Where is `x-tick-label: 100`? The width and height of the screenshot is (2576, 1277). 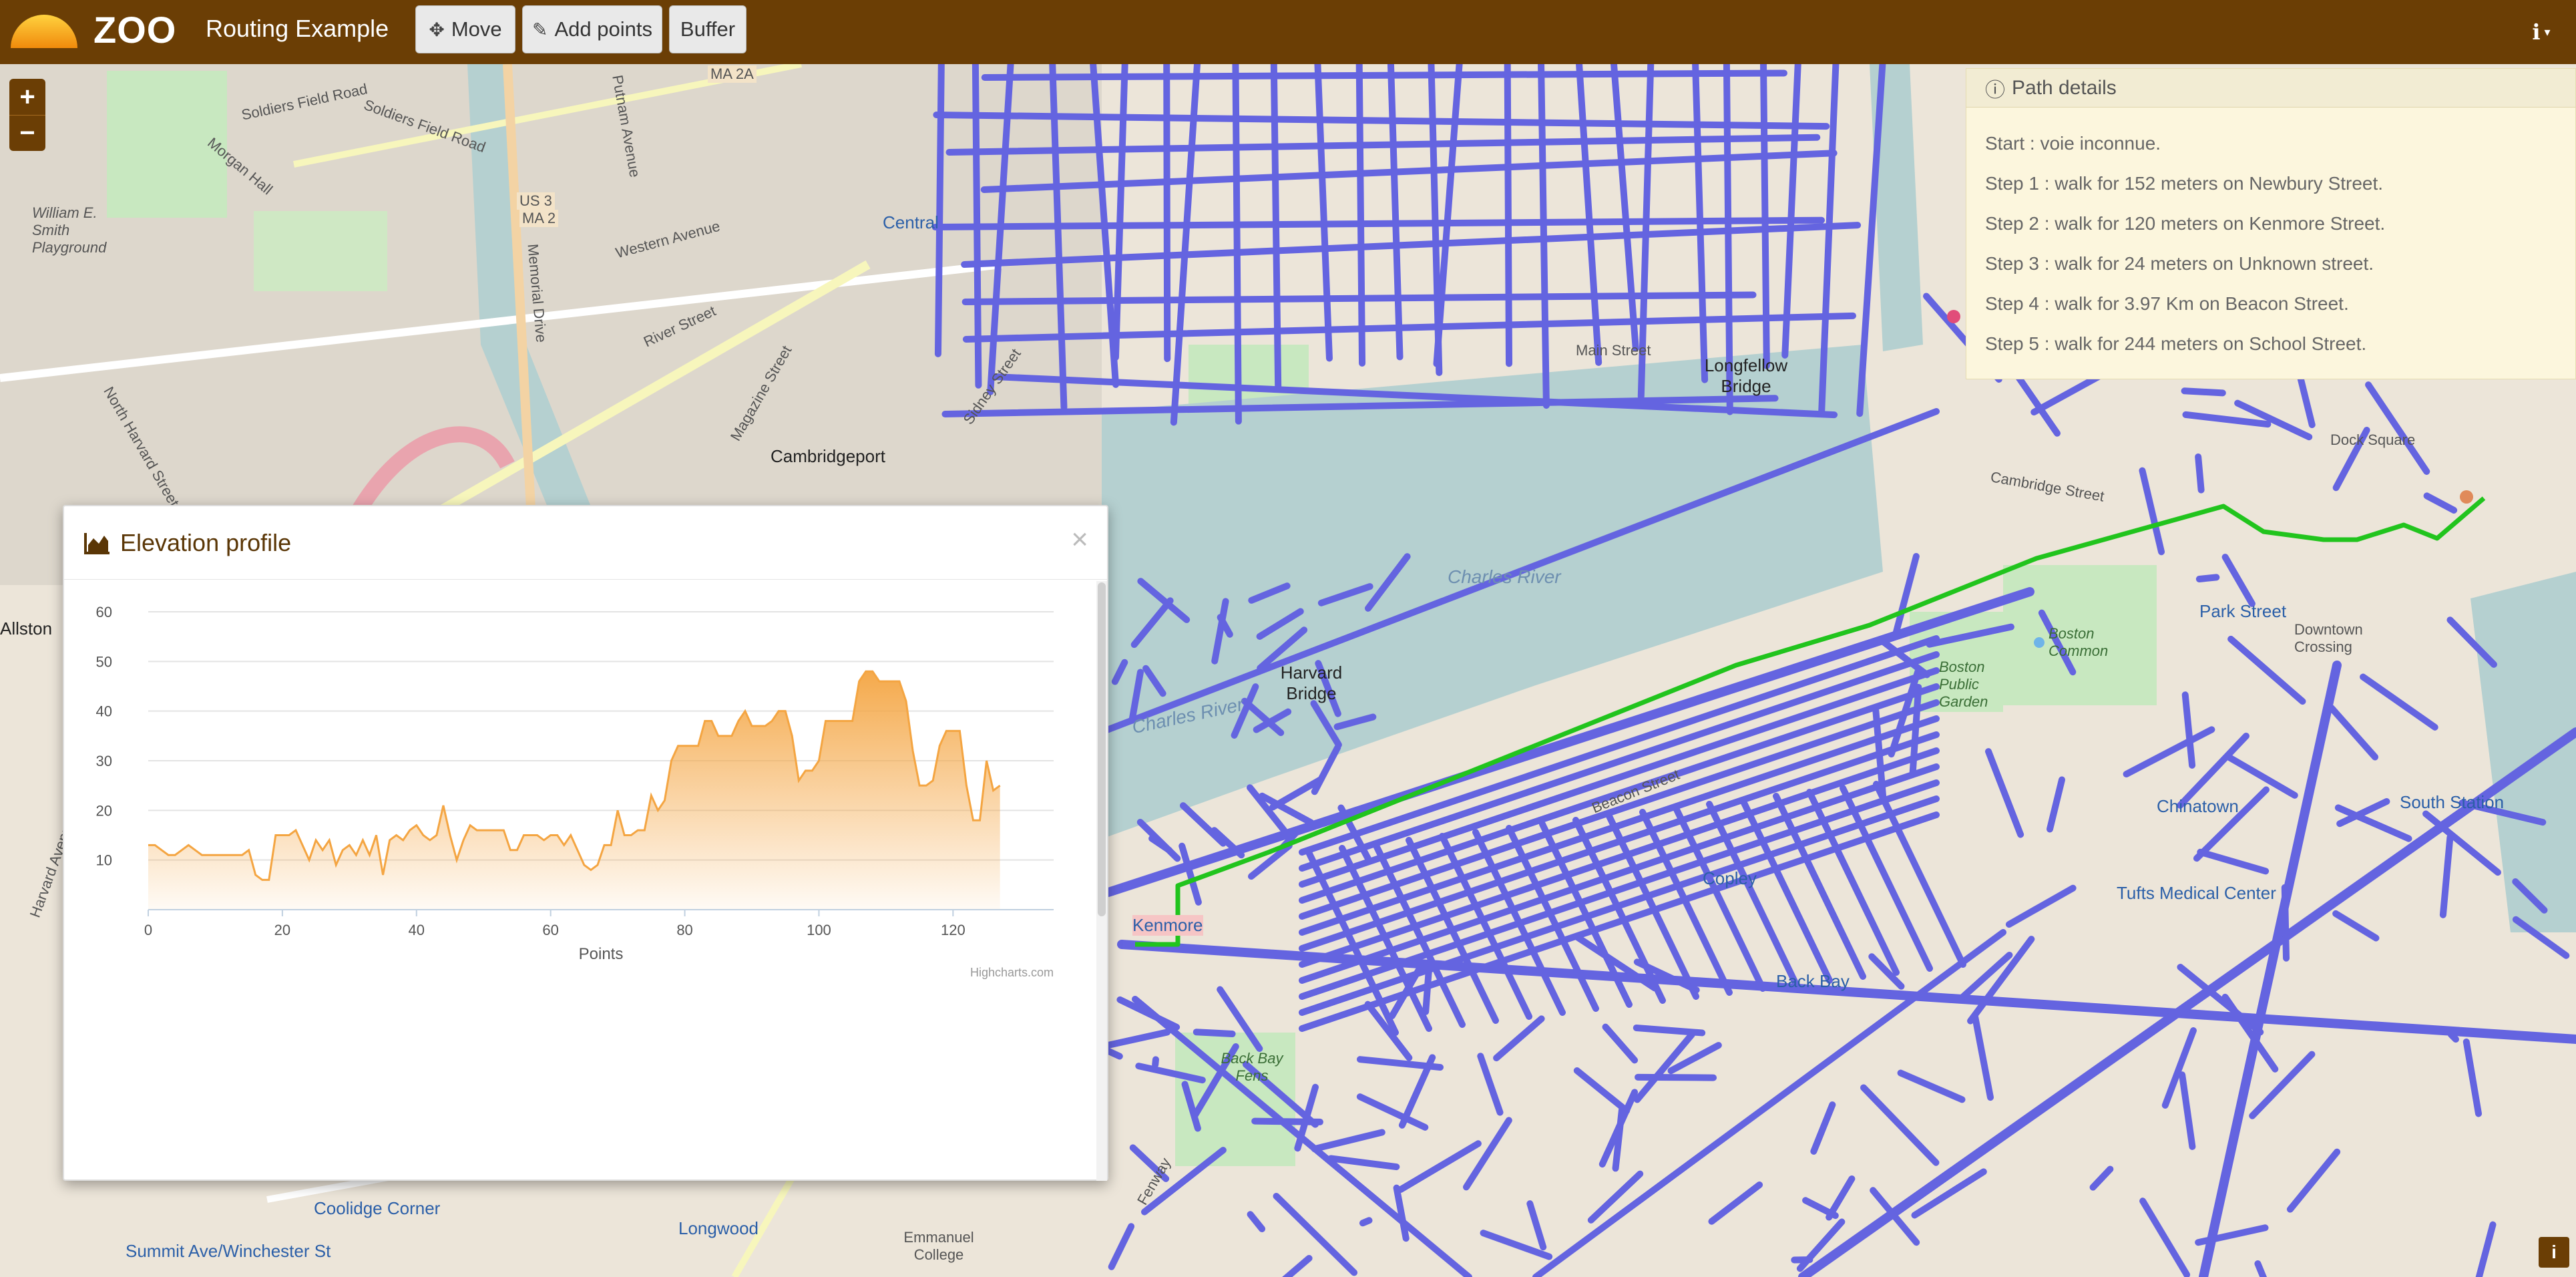 x-tick-label: 100 is located at coordinates (819, 930).